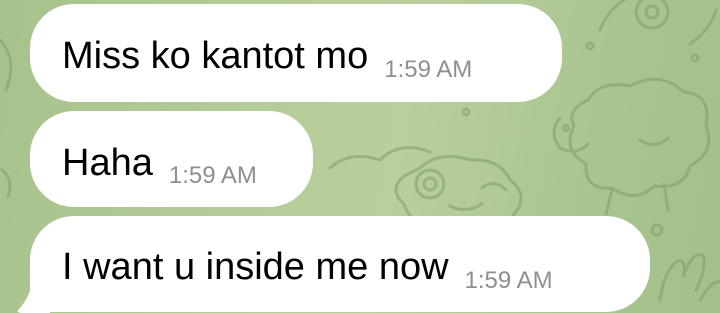 The width and height of the screenshot is (720, 313). I want to click on message-text: I want u inside me now, so click(255, 267).